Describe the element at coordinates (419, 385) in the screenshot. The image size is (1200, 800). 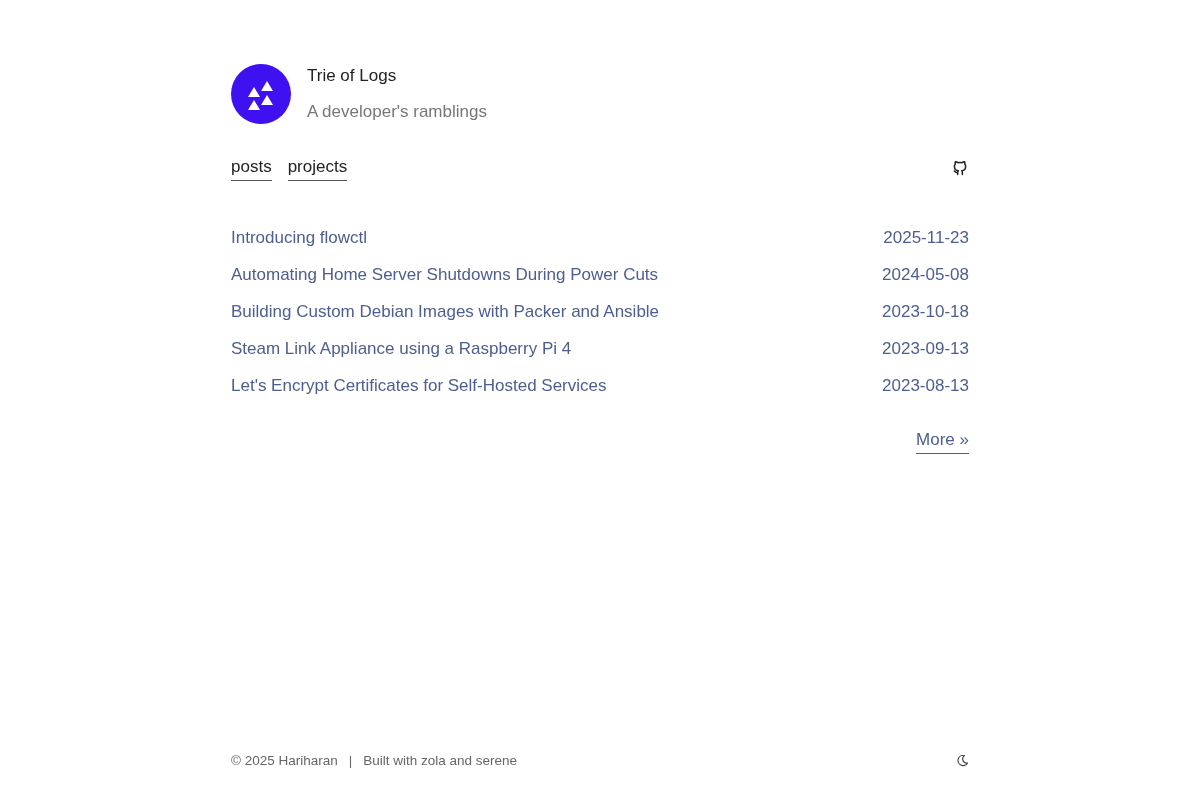
I see `post-link: Let's Encrypt Certificates for Self-Hosted Services` at that location.